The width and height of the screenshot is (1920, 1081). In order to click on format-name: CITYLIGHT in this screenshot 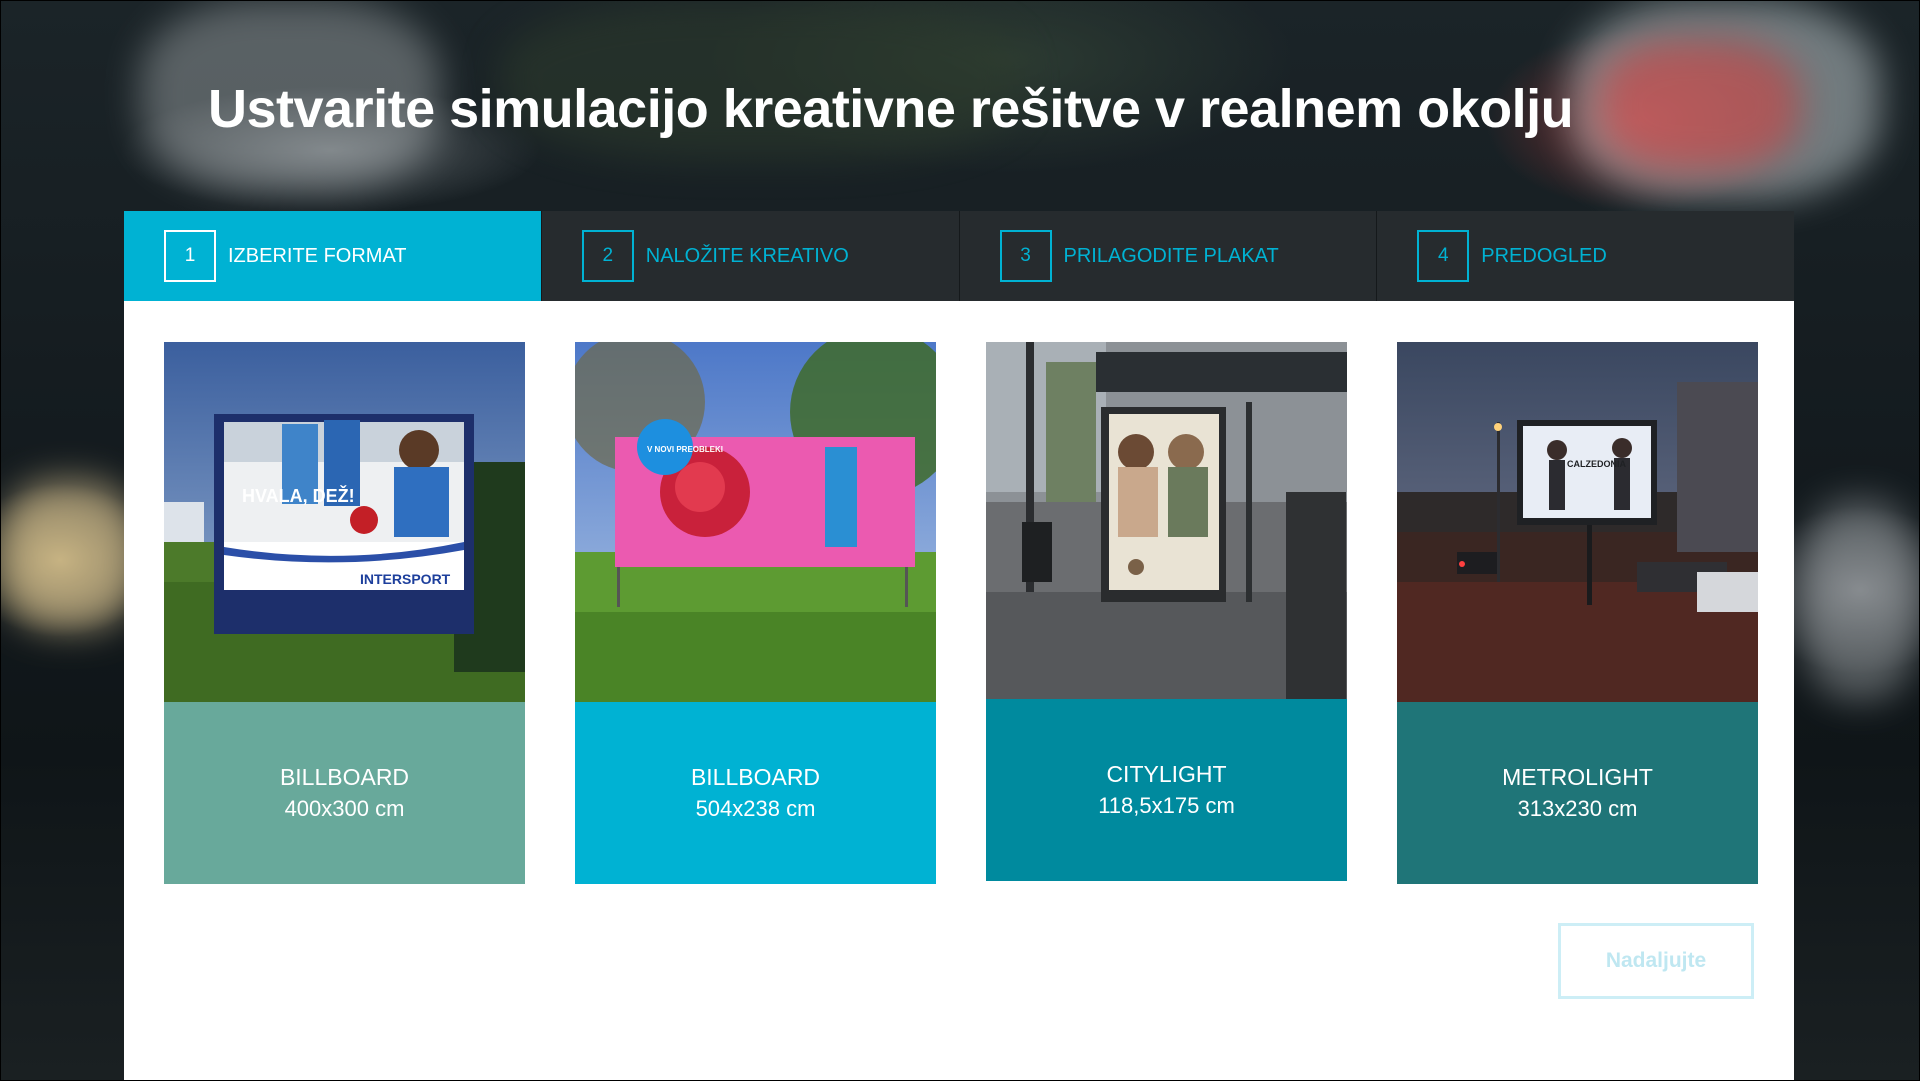, I will do `click(1166, 774)`.